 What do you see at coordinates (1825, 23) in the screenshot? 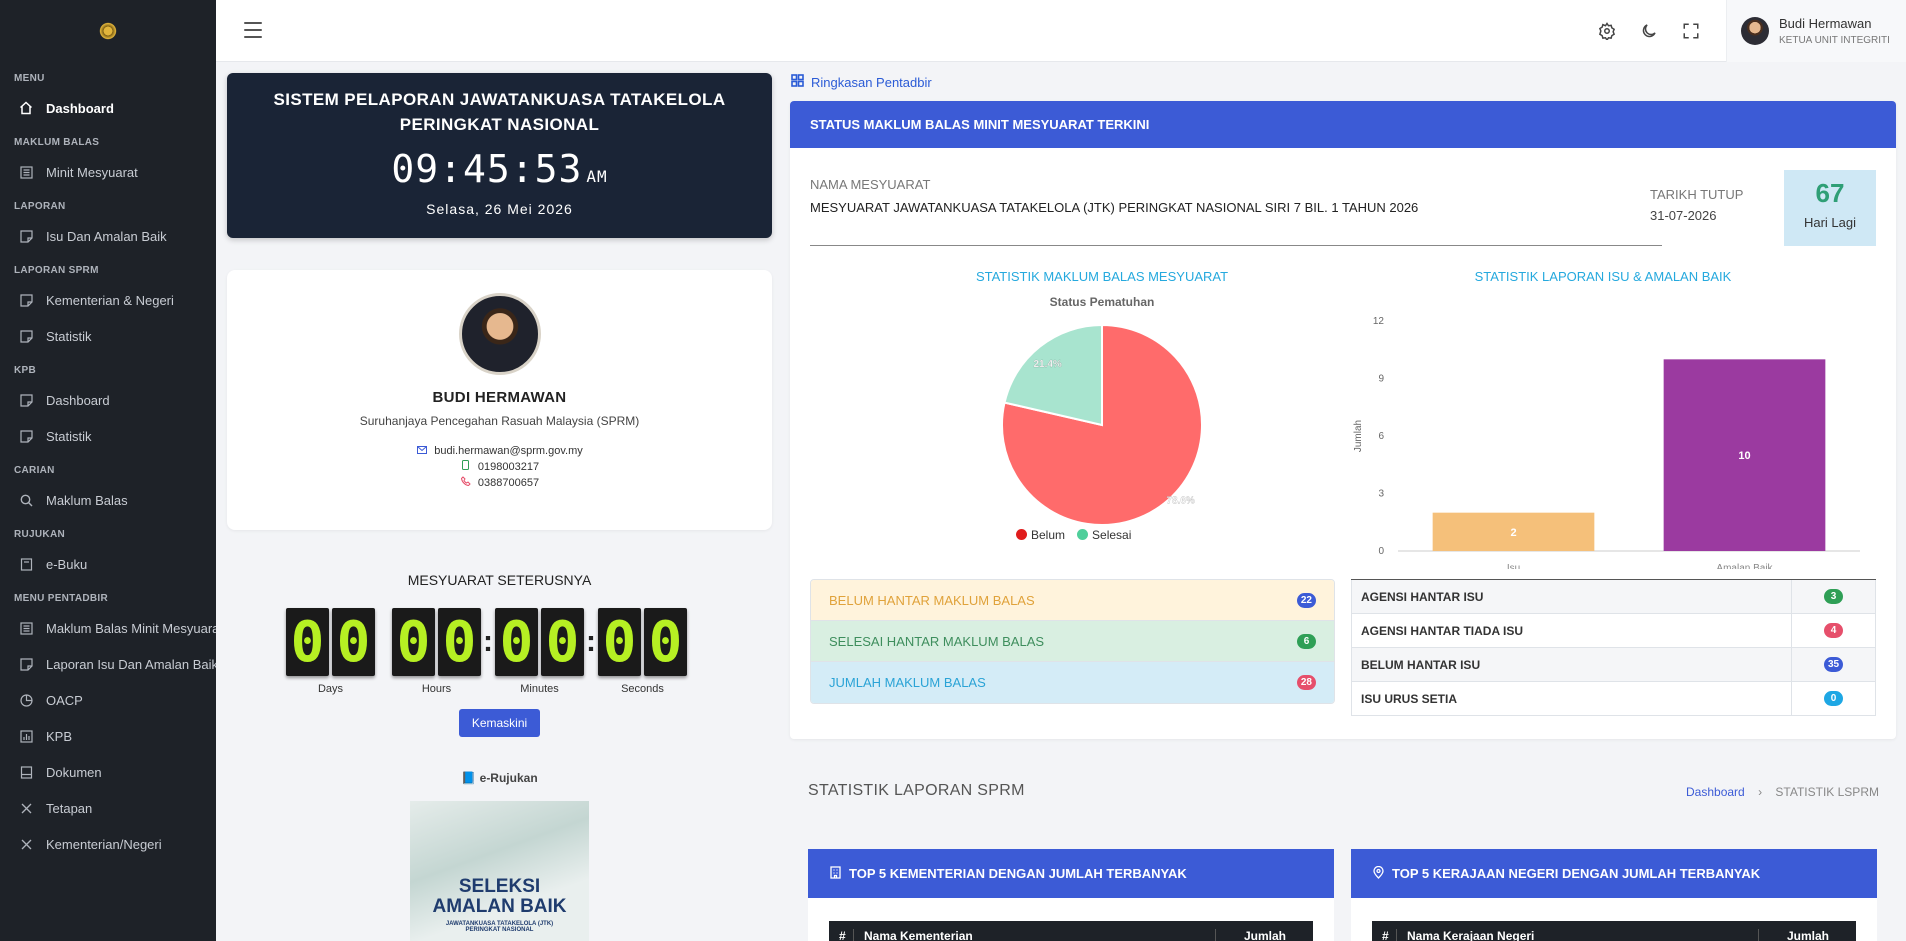
I see `user-name: Budi Hermawan` at bounding box center [1825, 23].